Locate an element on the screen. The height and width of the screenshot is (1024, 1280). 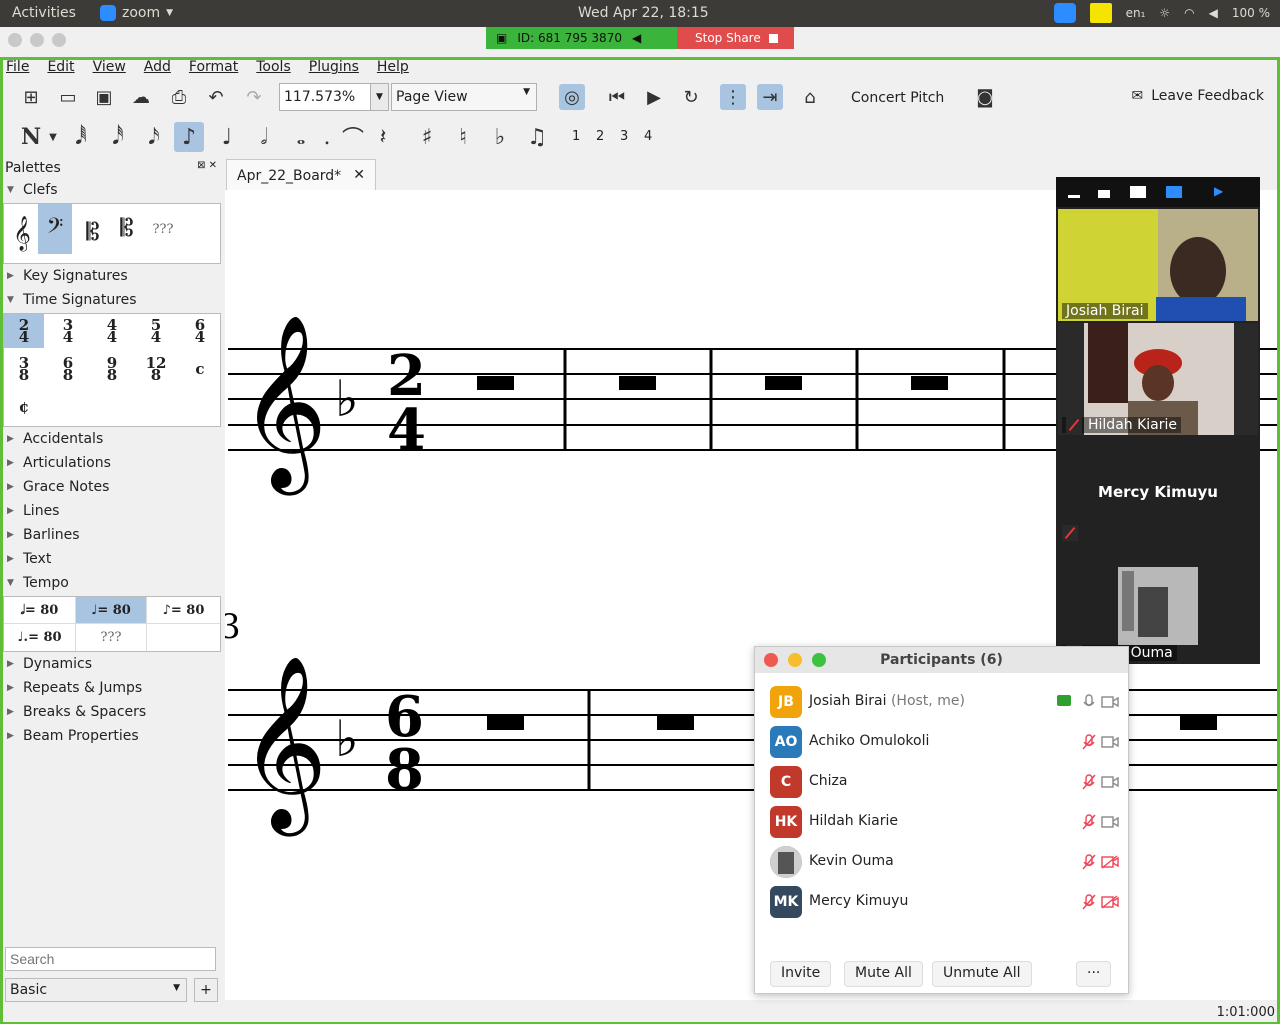
tempo-eighth-cell: ♪ = 80 is located at coordinates (183, 610).